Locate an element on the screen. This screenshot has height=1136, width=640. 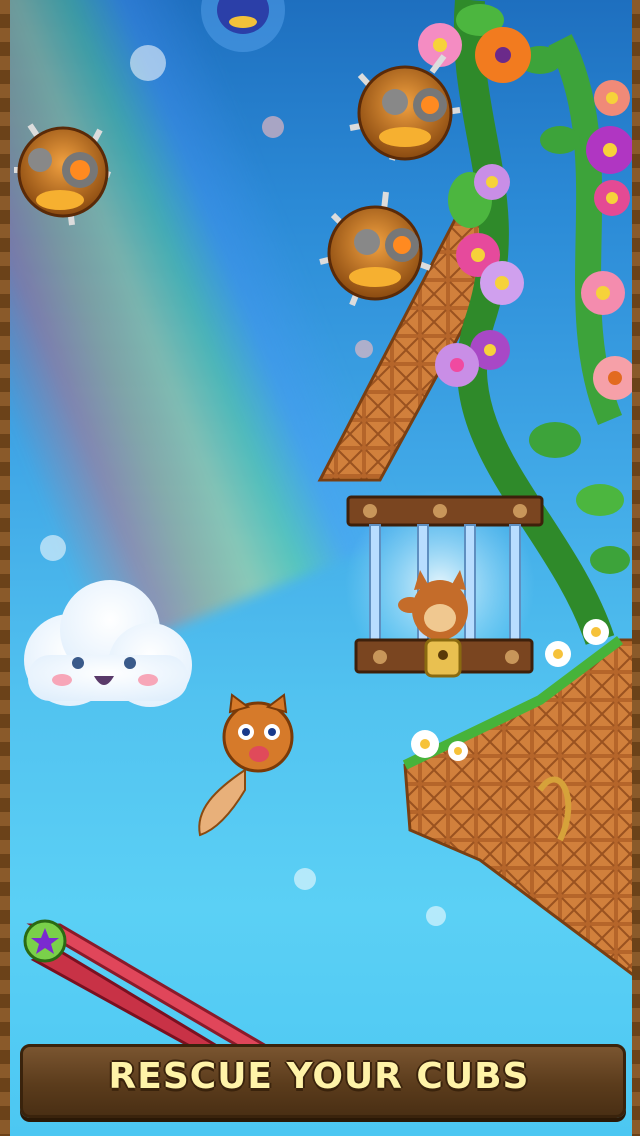
rescue-banner: RESCUE YOUR CUBS is located at coordinates (319, 1078).